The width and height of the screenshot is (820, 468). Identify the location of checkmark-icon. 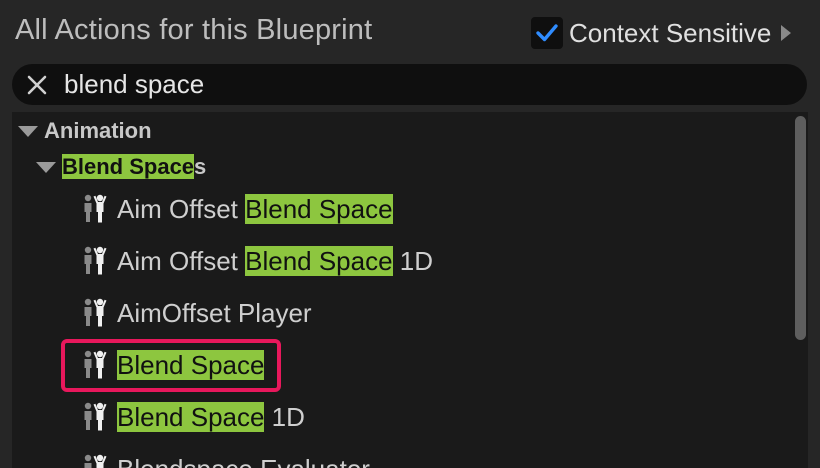
(547, 33).